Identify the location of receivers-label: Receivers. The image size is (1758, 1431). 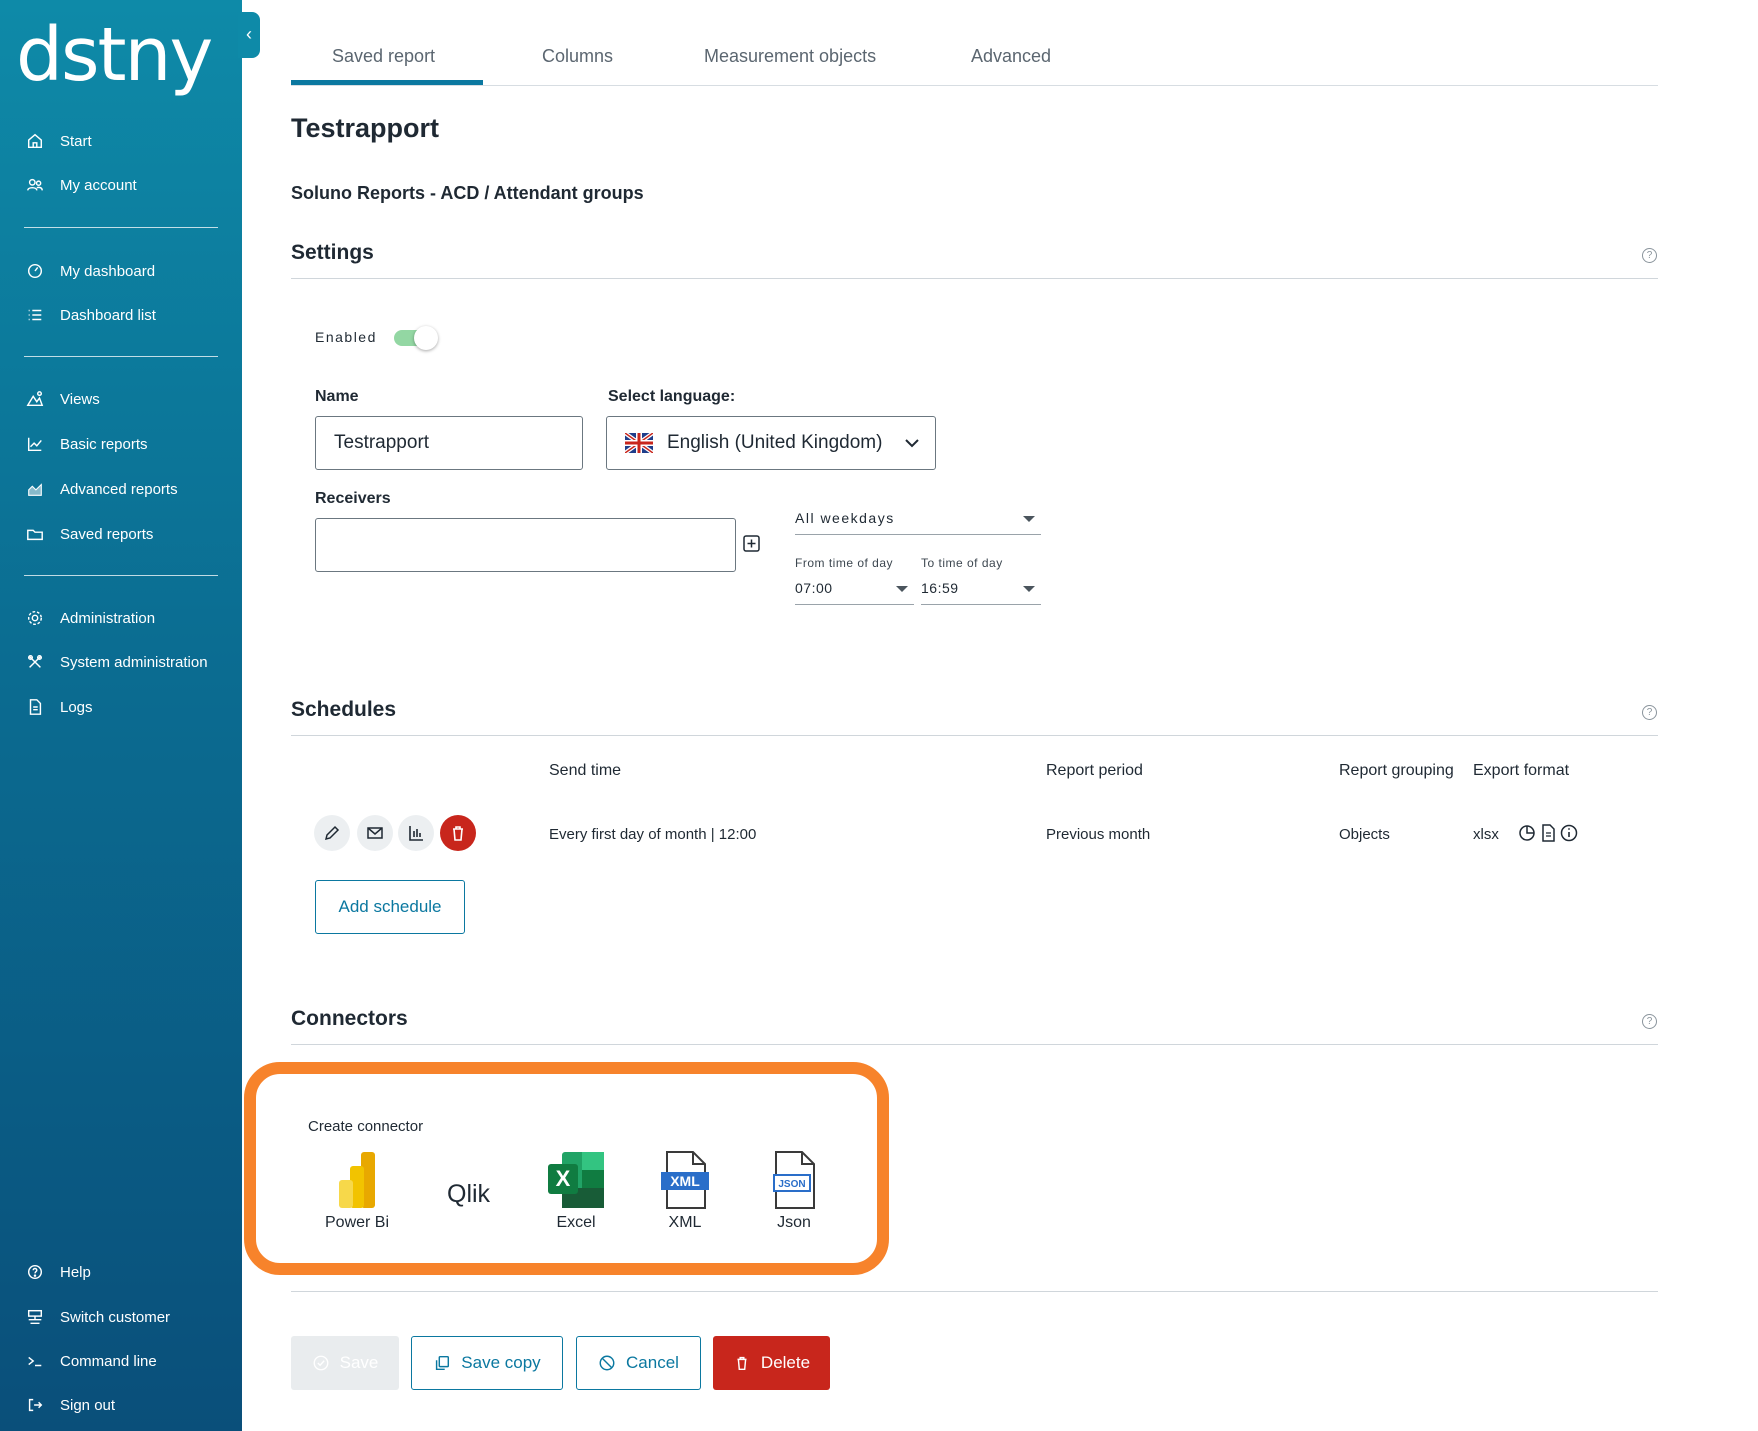
(353, 498).